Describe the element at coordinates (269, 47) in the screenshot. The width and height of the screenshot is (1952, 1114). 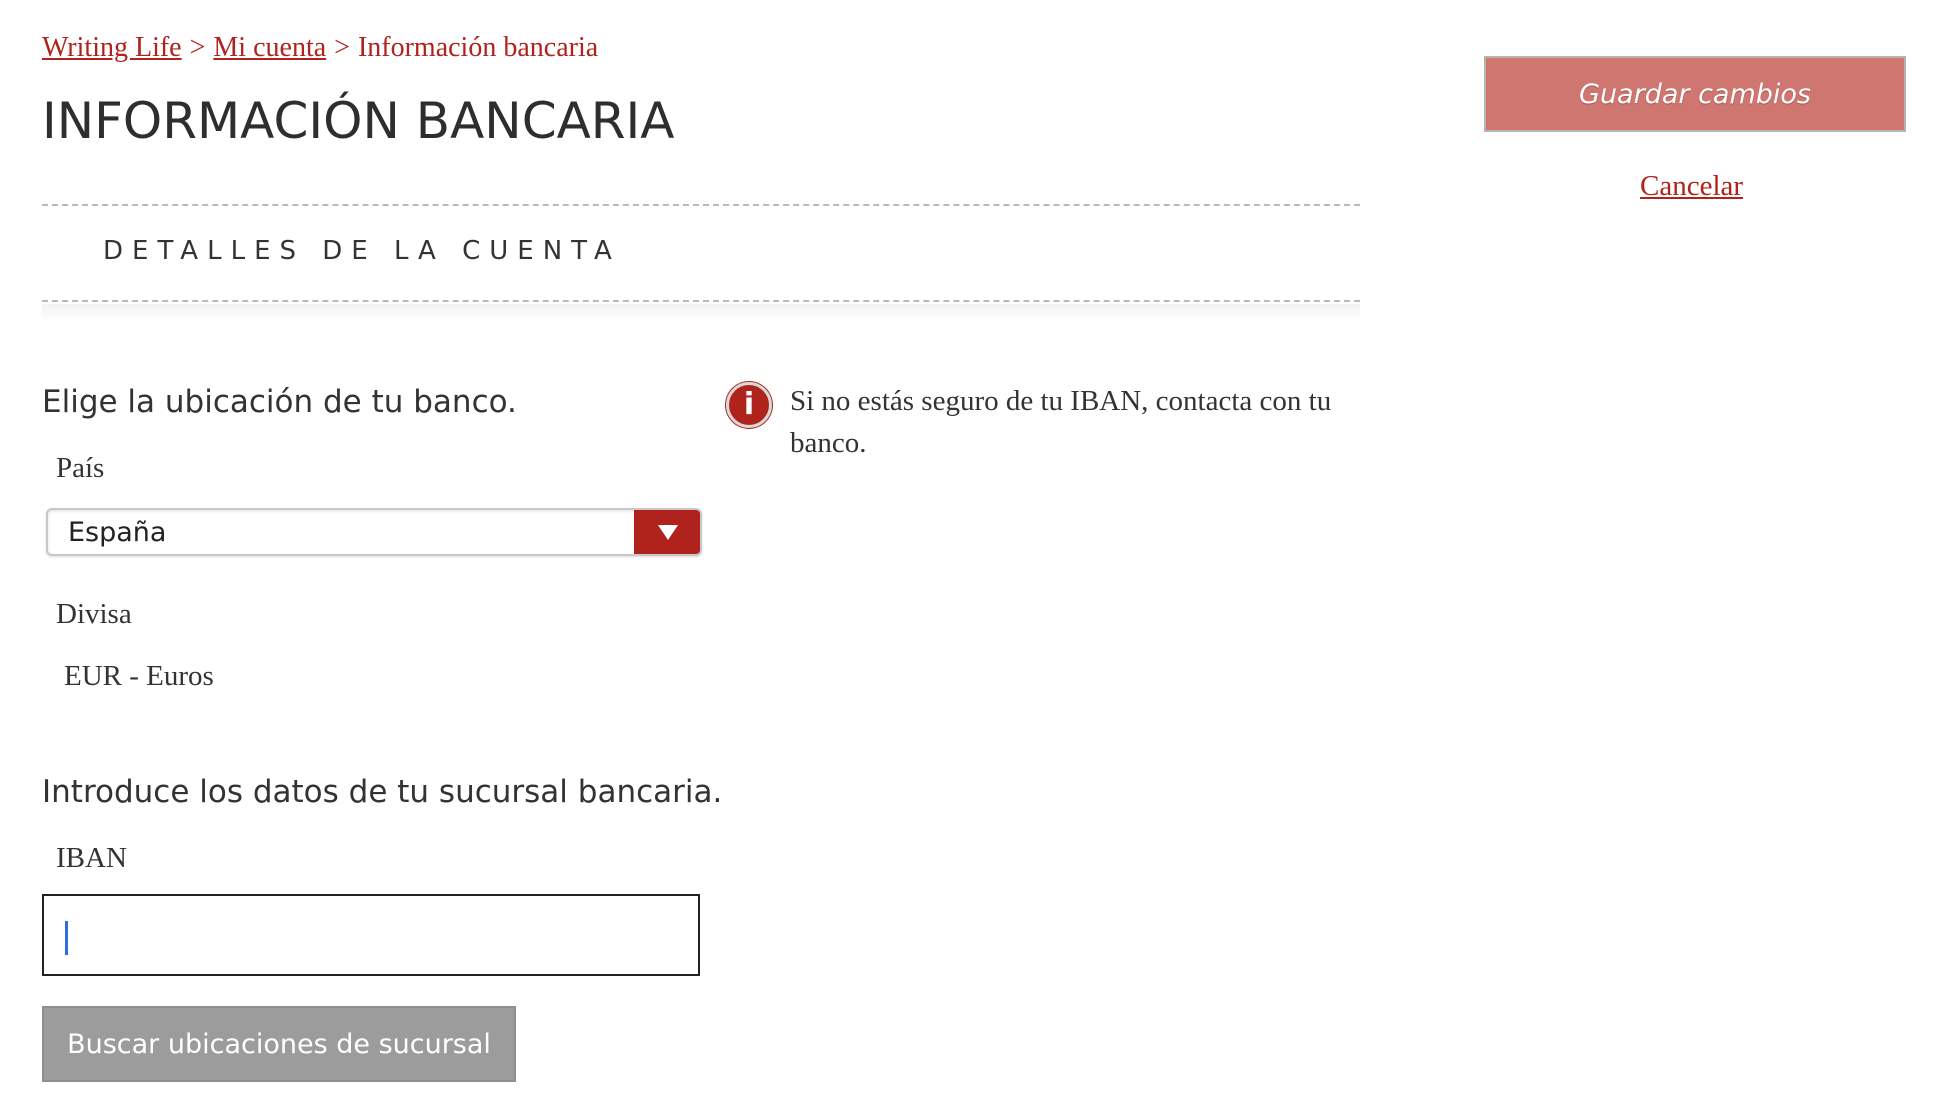
I see `breadcrumb-link-mi-cuenta: Mi cuenta` at that location.